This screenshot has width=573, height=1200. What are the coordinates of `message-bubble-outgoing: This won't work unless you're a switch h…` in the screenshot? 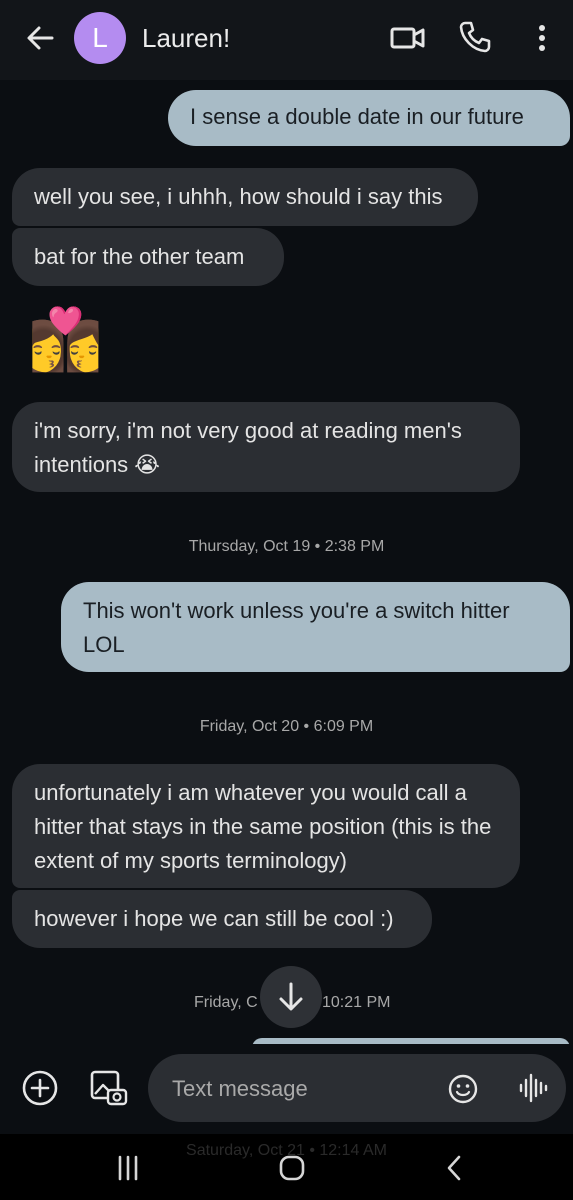 It's located at (315, 627).